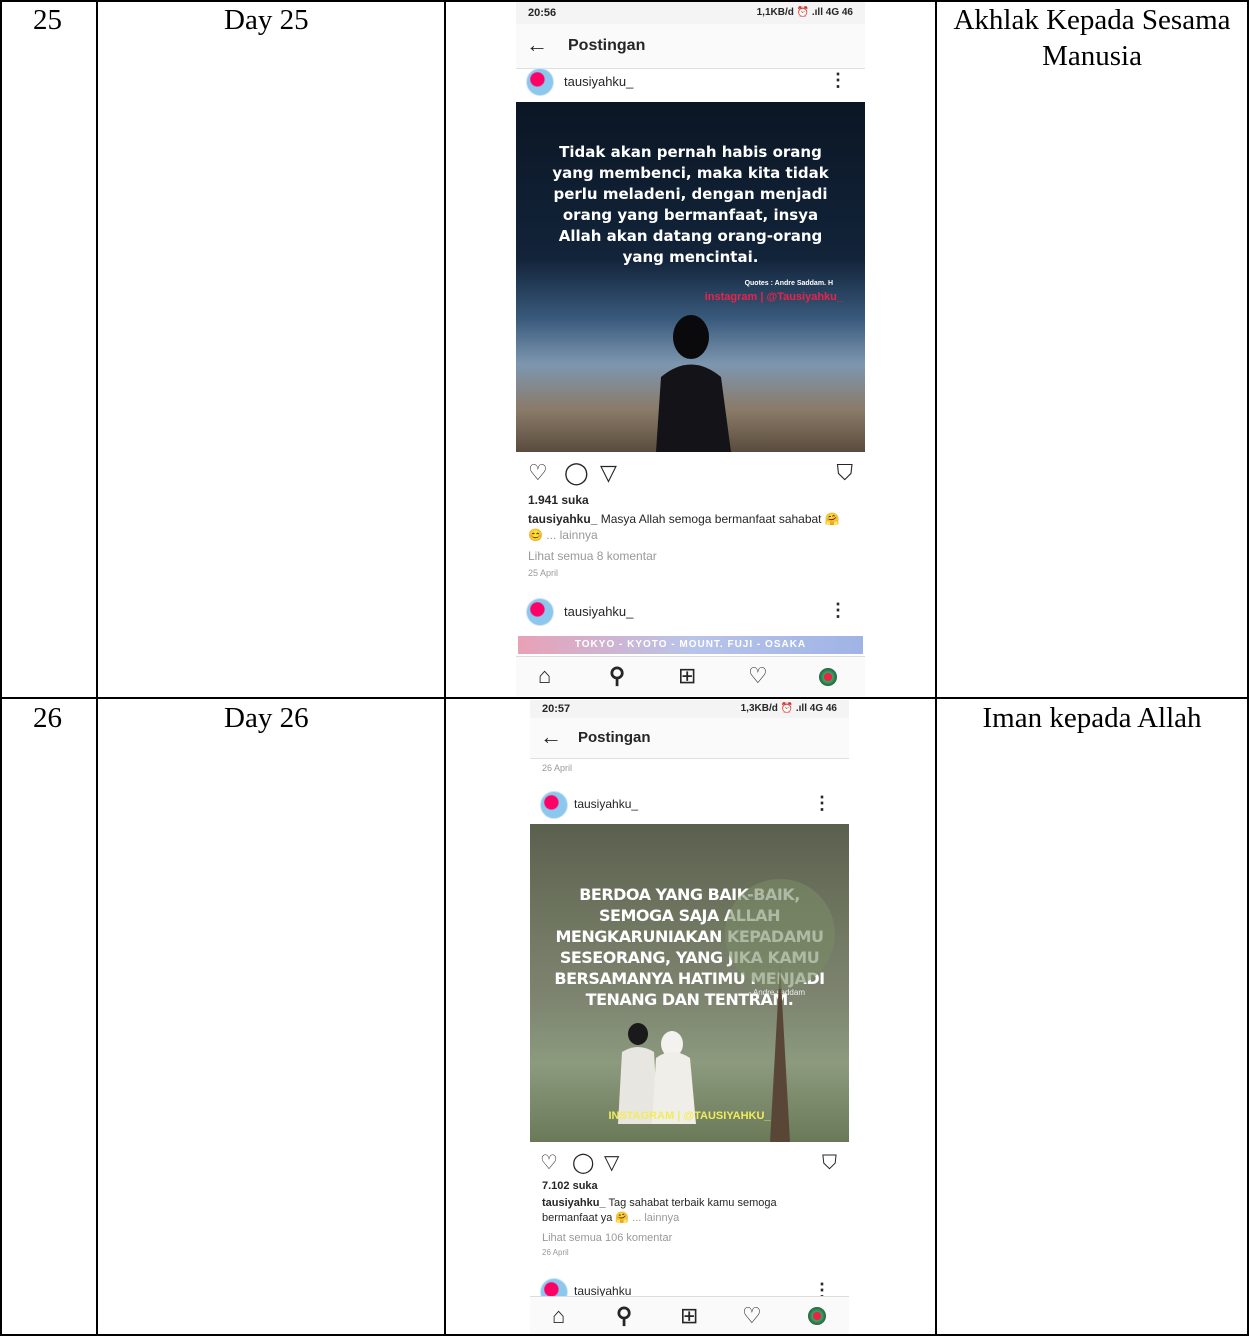 The image size is (1249, 1337). What do you see at coordinates (690, 645) in the screenshot?
I see `next-post-banner: TOKYO - KYOTO - MOUNT. FUJI - OSAKA` at bounding box center [690, 645].